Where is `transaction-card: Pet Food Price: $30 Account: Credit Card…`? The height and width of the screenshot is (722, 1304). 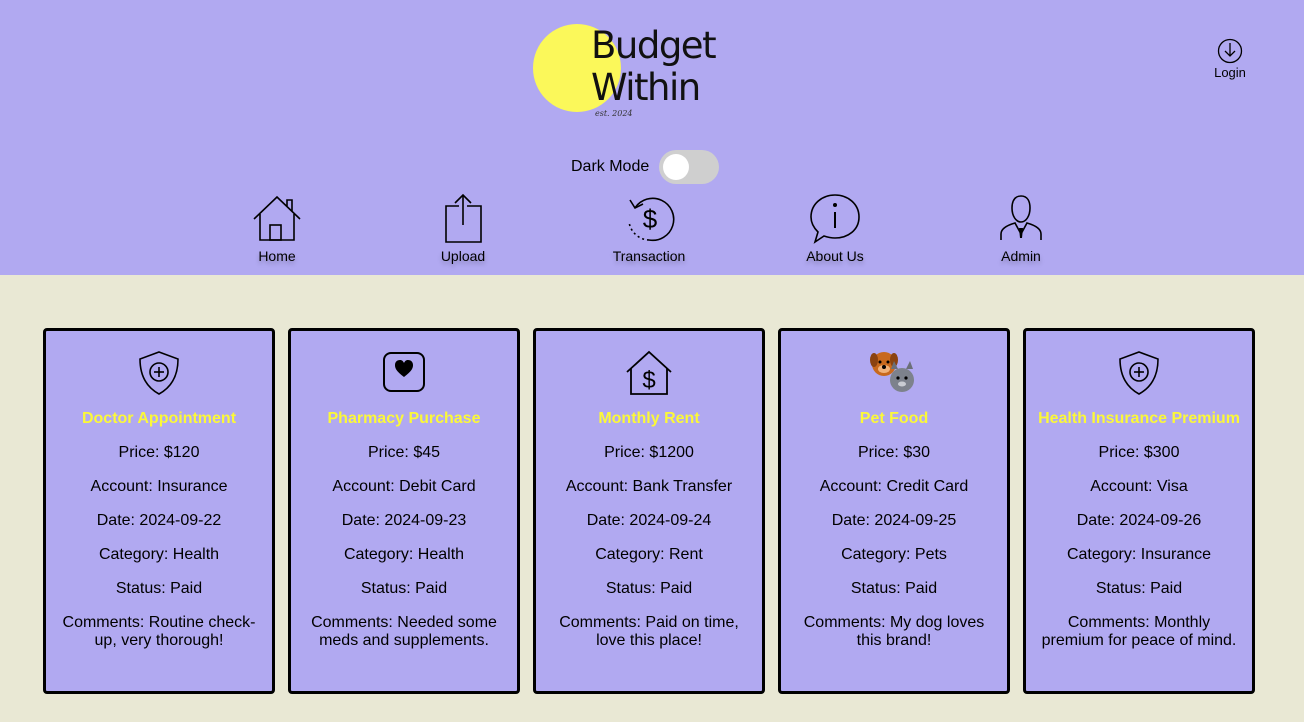 transaction-card: Pet Food Price: $30 Account: Credit Card… is located at coordinates (894, 511).